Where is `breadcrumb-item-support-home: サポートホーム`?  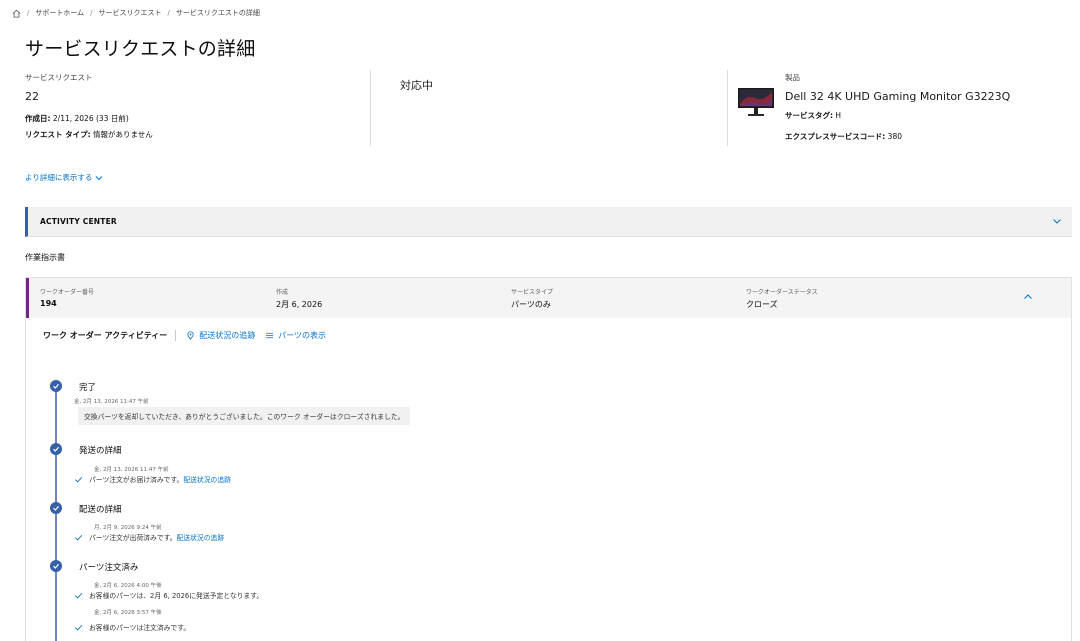
breadcrumb-item-support-home: サポートホーム is located at coordinates (59, 13).